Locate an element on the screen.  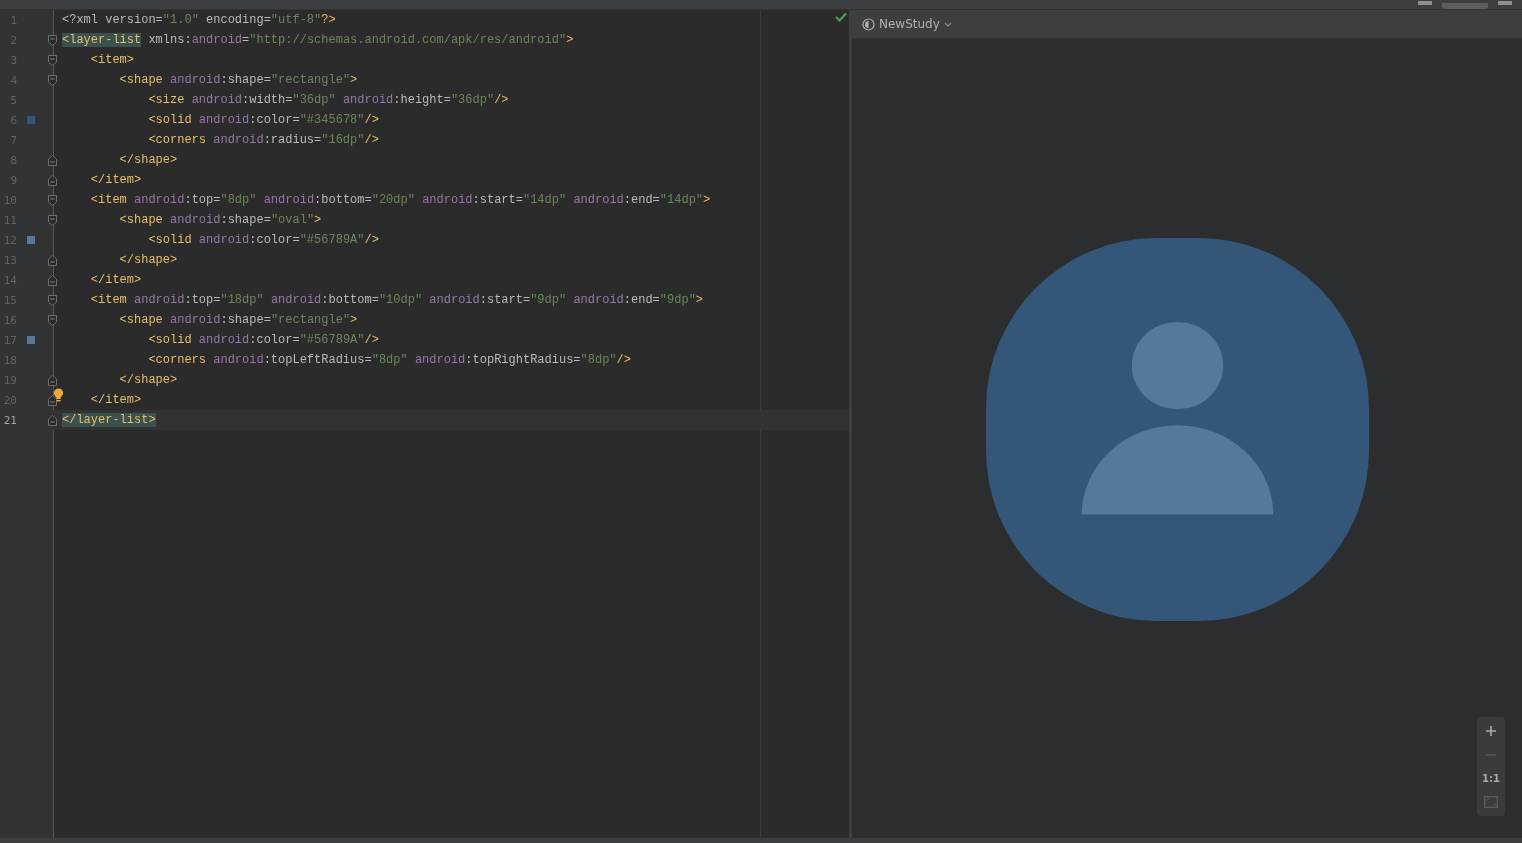
code-line: <size android:width="36dp" android:height="36dp"/> is located at coordinates (328, 100).